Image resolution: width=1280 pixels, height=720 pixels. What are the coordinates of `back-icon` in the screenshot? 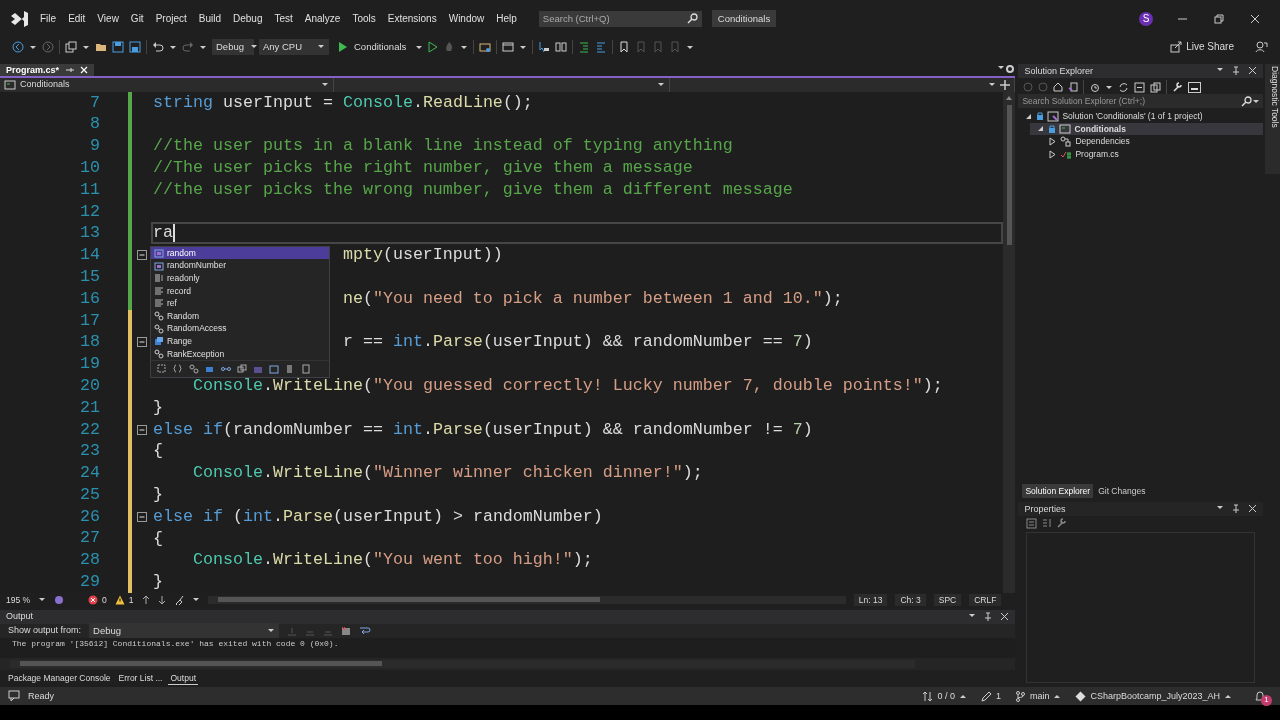 It's located at (18, 47).